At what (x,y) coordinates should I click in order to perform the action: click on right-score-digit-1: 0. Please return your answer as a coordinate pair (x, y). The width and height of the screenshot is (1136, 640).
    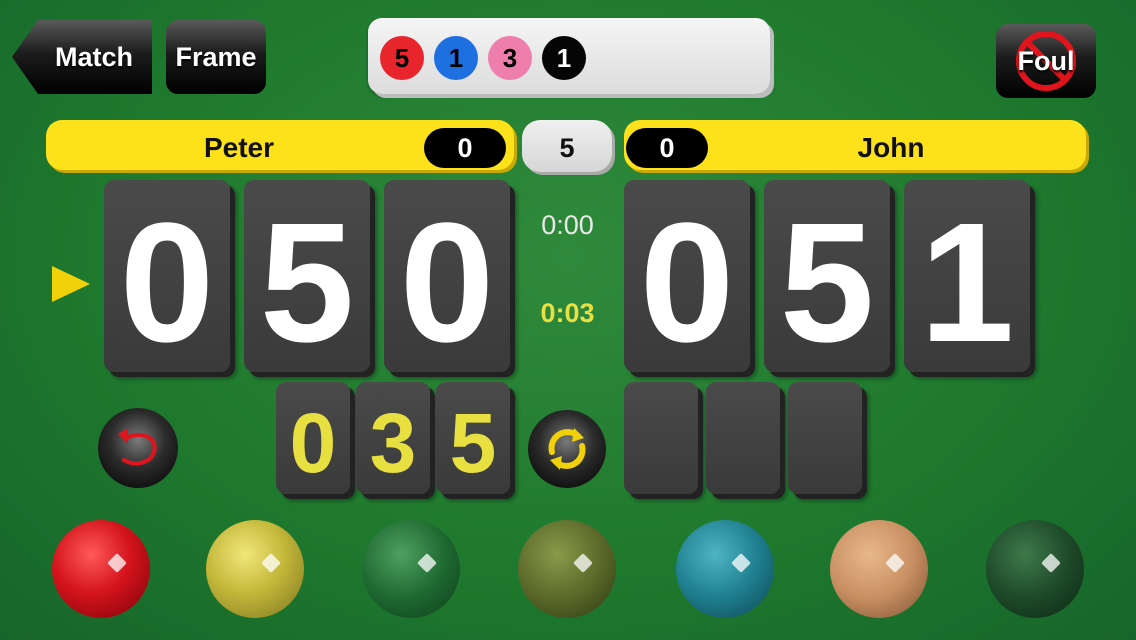
    Looking at the image, I should click on (687, 279).